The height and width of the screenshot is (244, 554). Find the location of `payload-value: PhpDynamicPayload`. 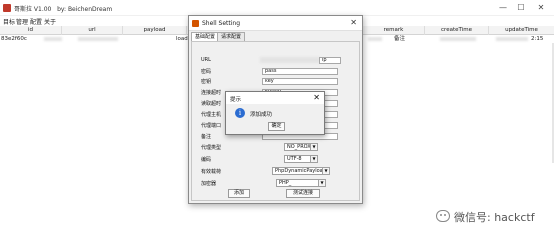

payload-value: PhpDynamicPayload is located at coordinates (300, 171).